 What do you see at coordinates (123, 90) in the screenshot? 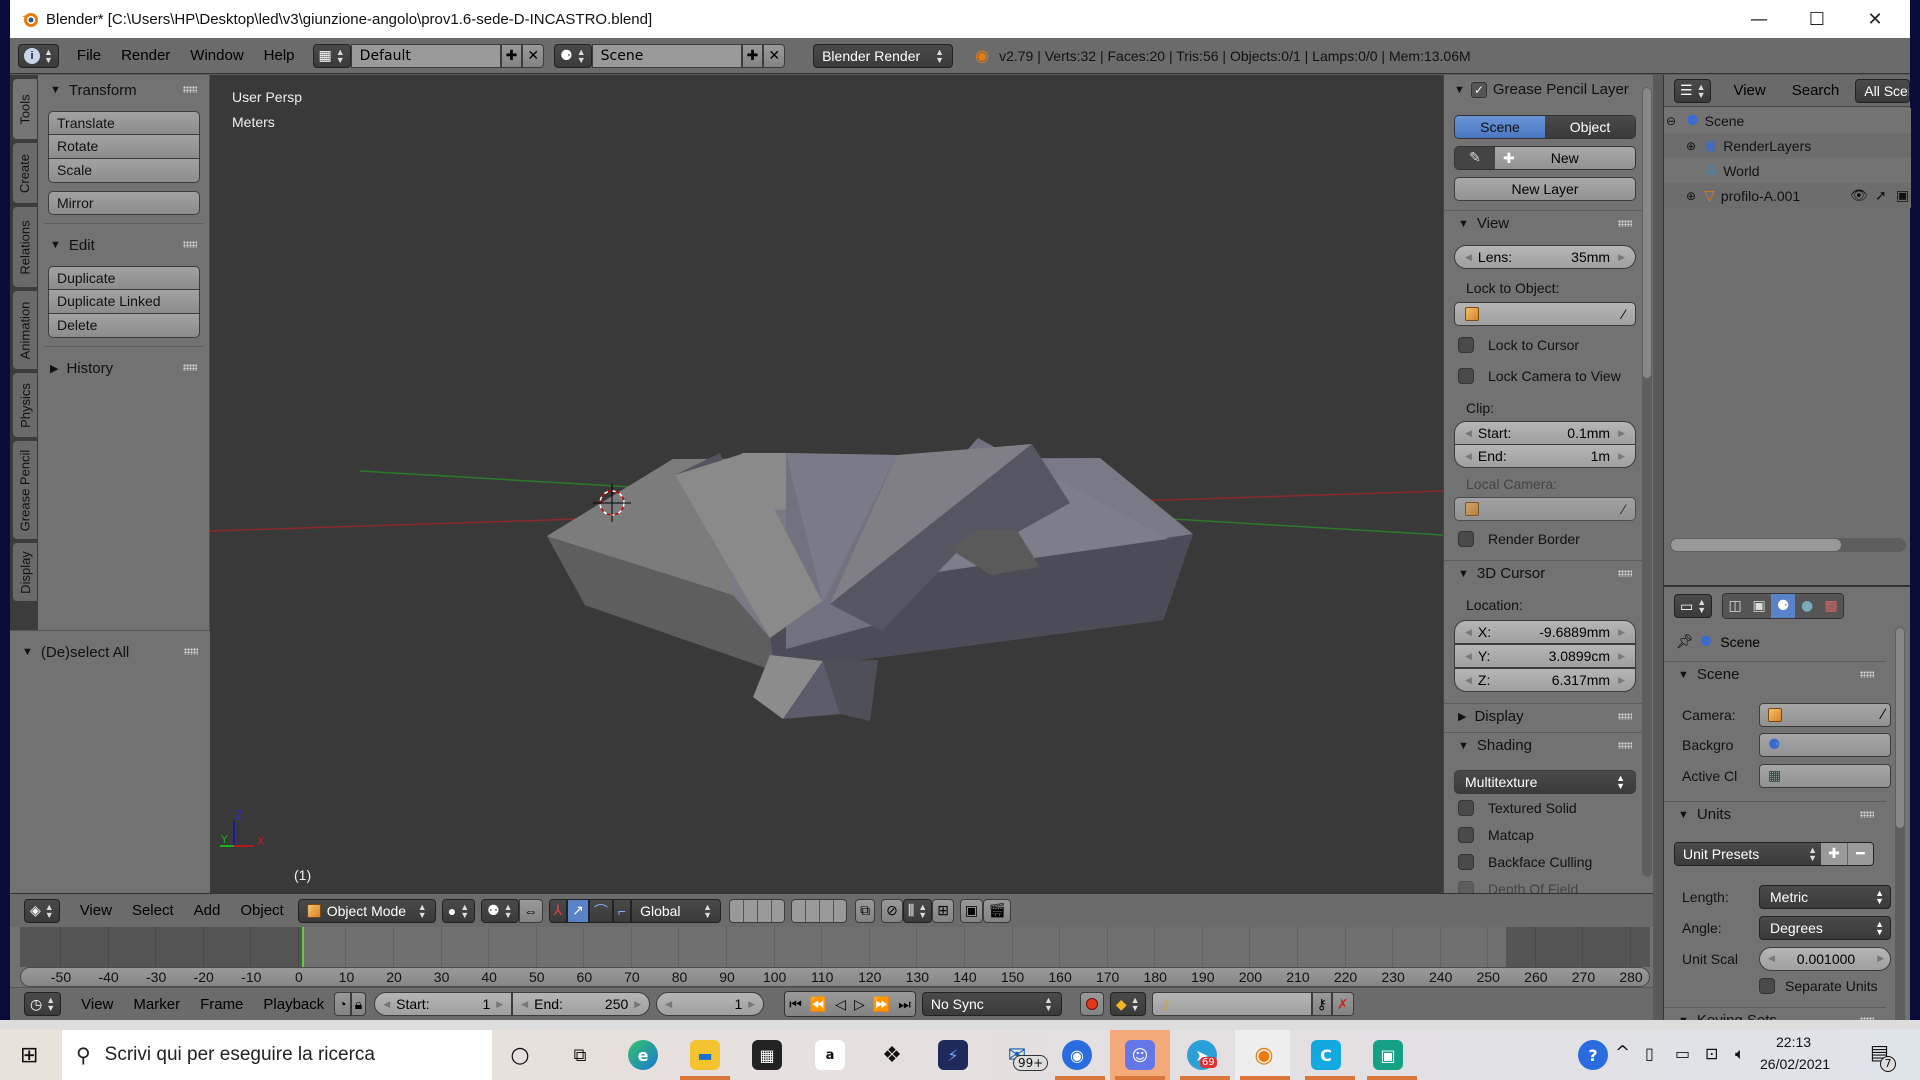
I see `transform-panel-header: ▼ Transform` at bounding box center [123, 90].